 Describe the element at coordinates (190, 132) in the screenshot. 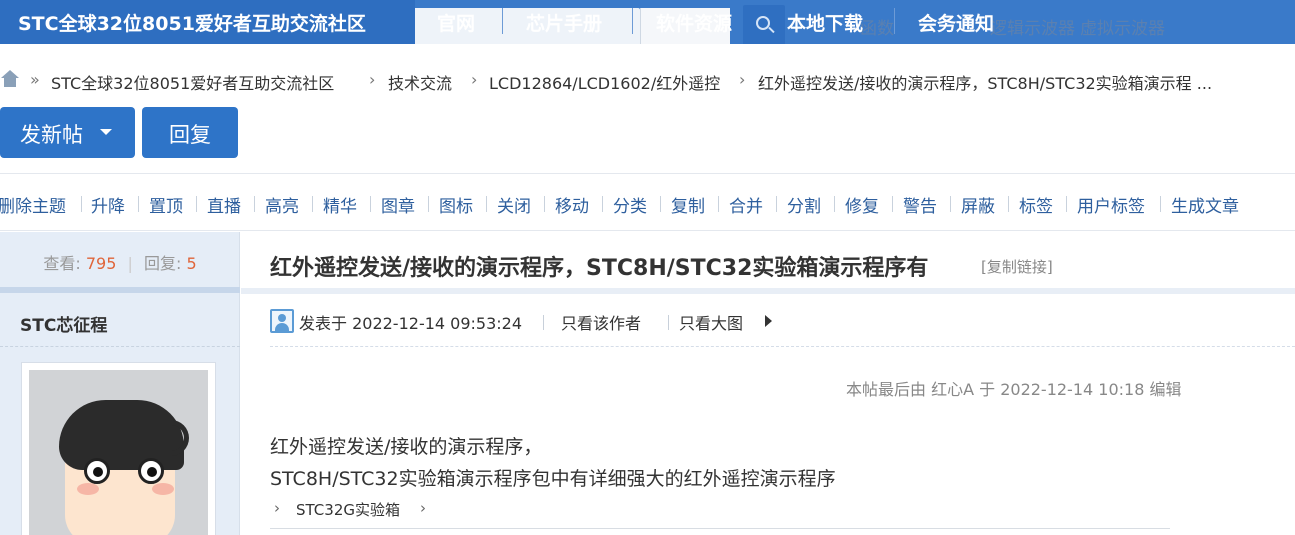

I see `reply-button: 回复` at that location.